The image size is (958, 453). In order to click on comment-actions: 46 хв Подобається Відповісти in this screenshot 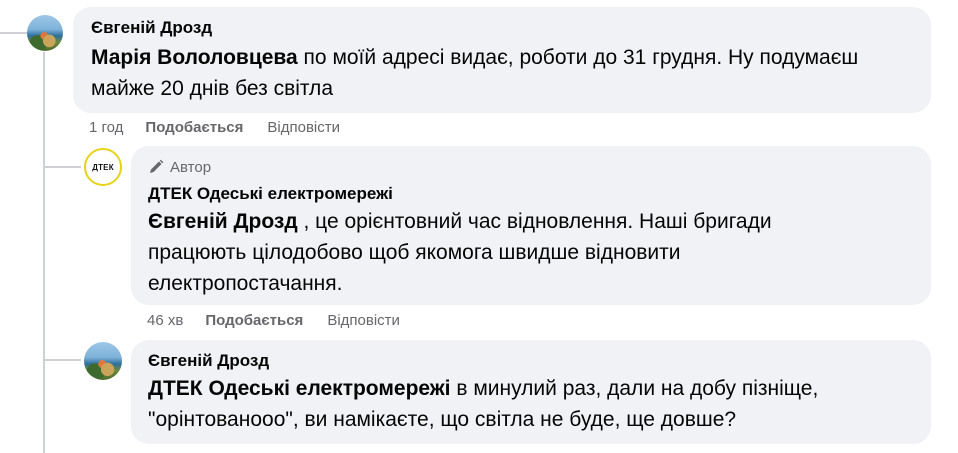, I will do `click(273, 320)`.